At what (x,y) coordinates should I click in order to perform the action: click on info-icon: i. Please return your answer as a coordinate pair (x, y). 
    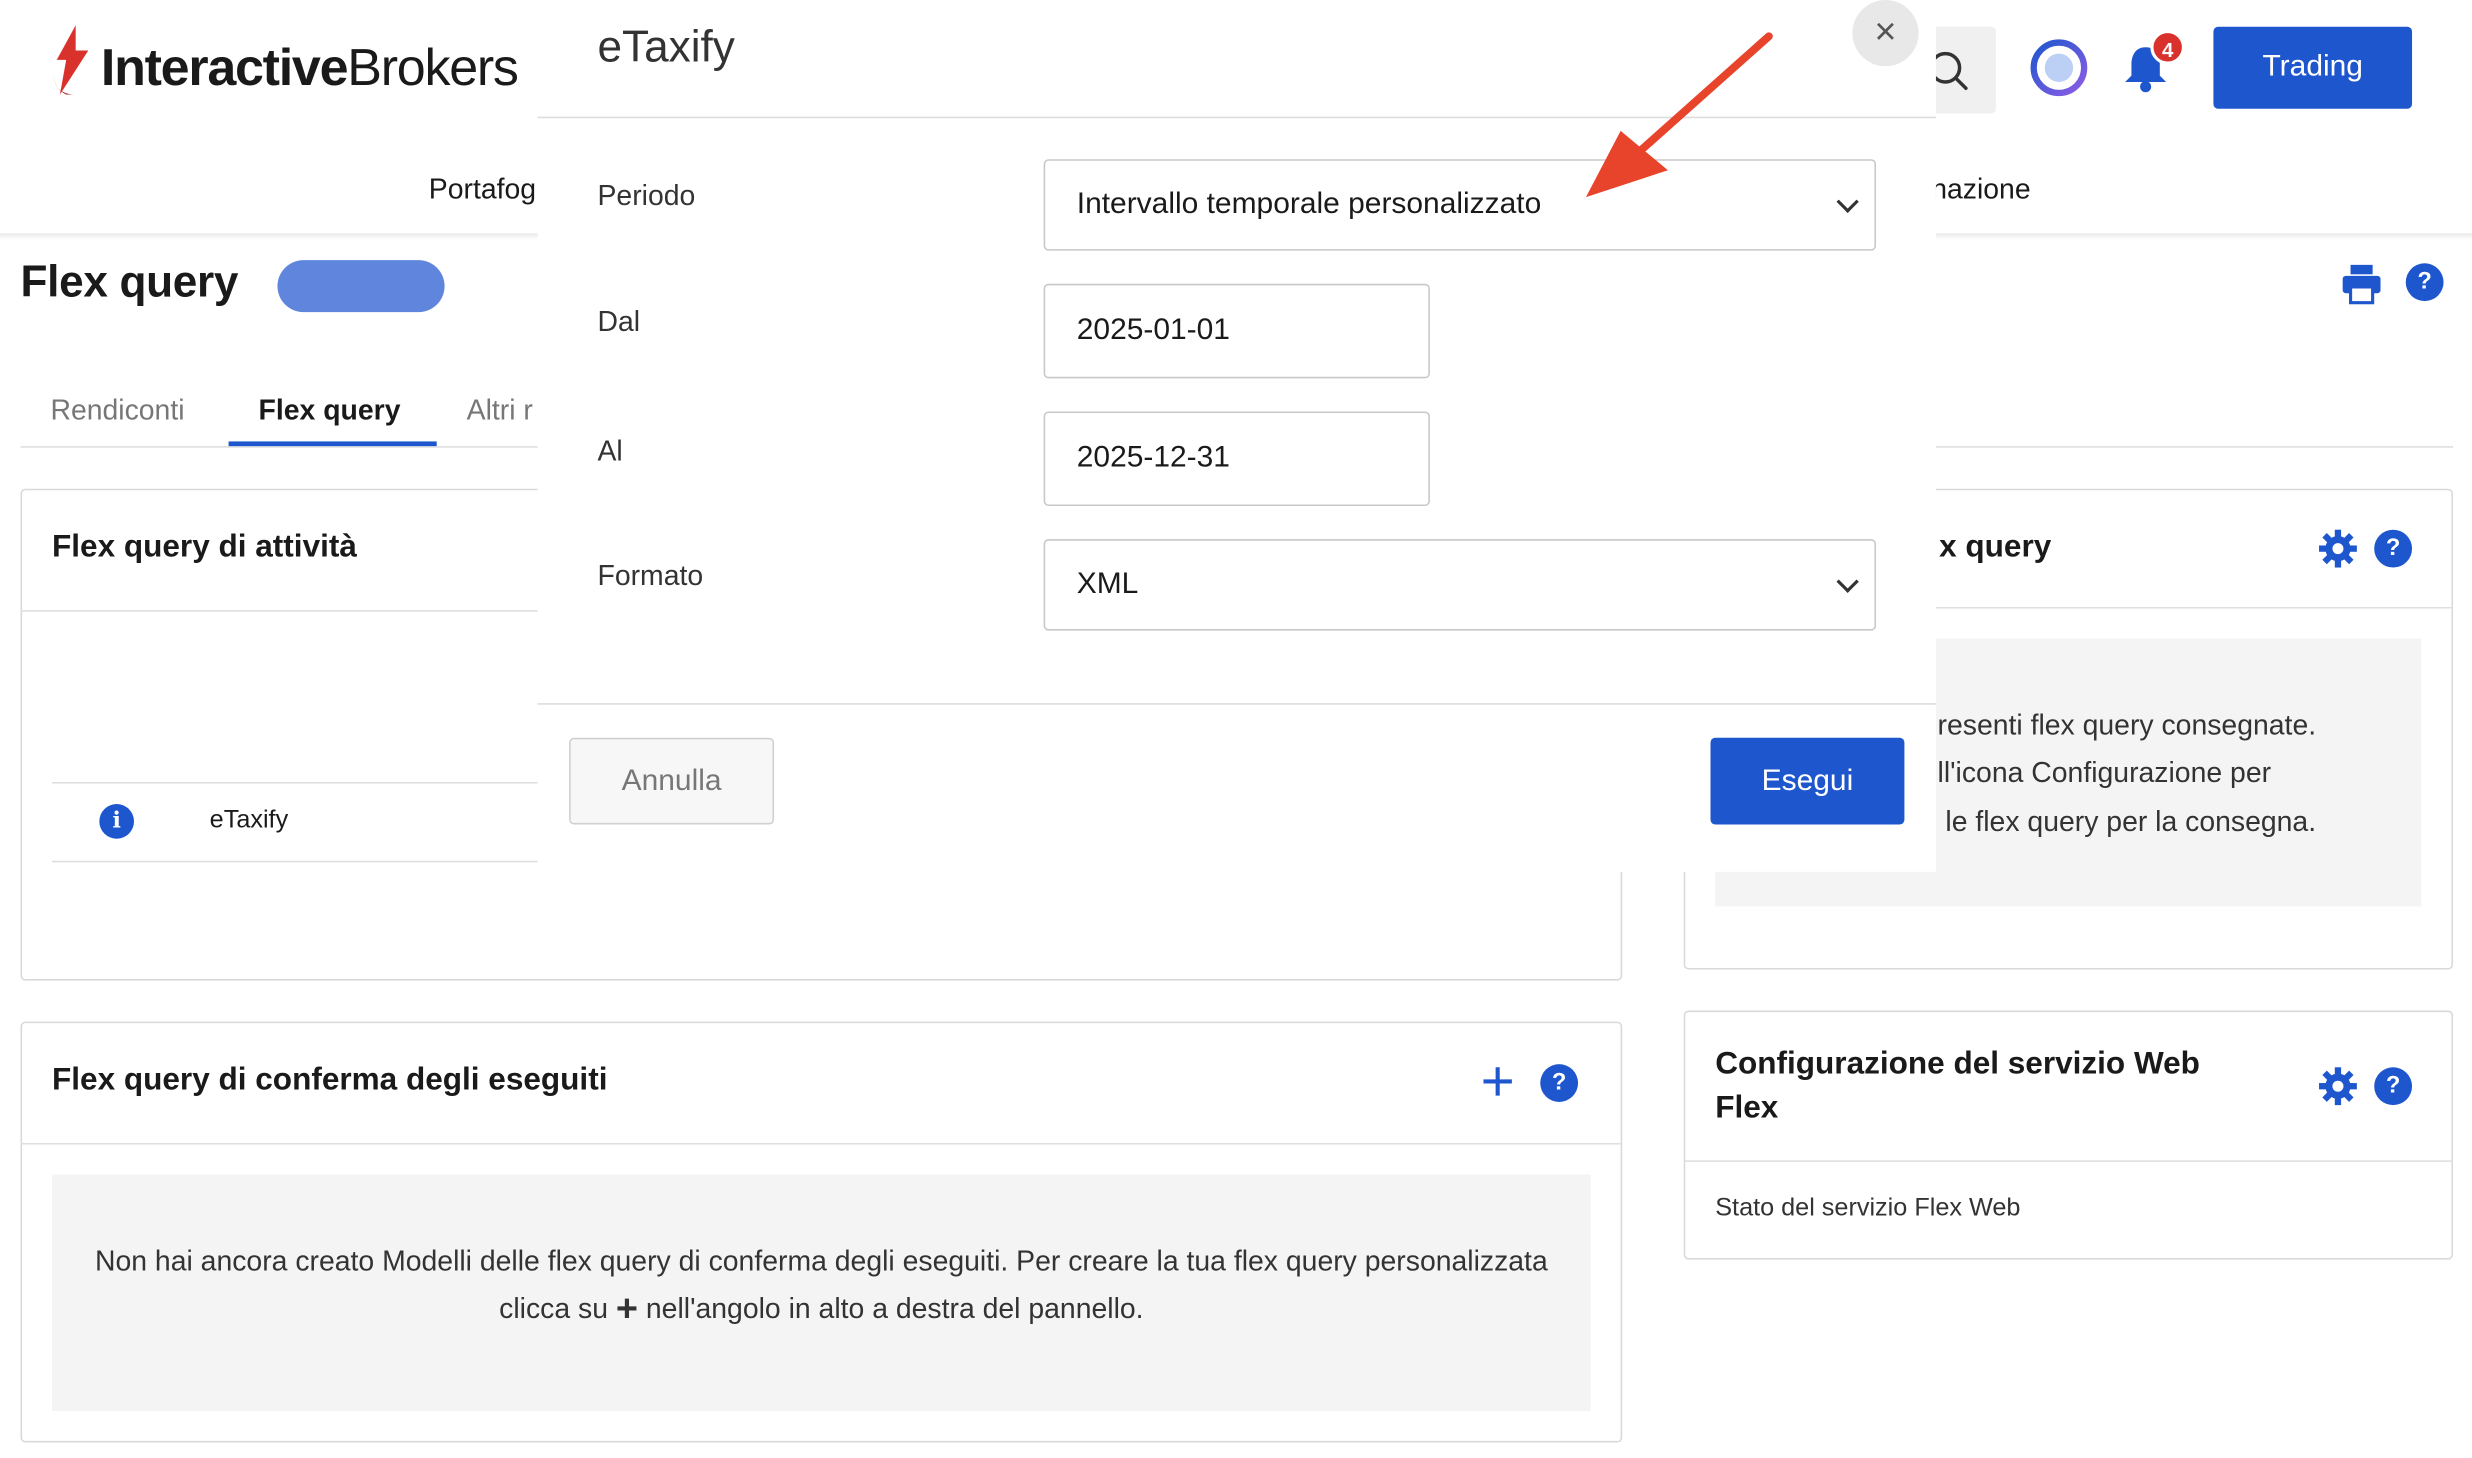
    Looking at the image, I should click on (117, 821).